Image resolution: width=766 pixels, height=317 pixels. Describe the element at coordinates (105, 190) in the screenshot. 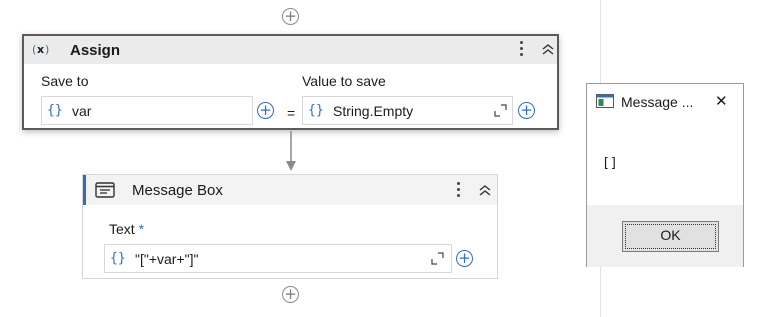

I see `message-box-icon` at that location.